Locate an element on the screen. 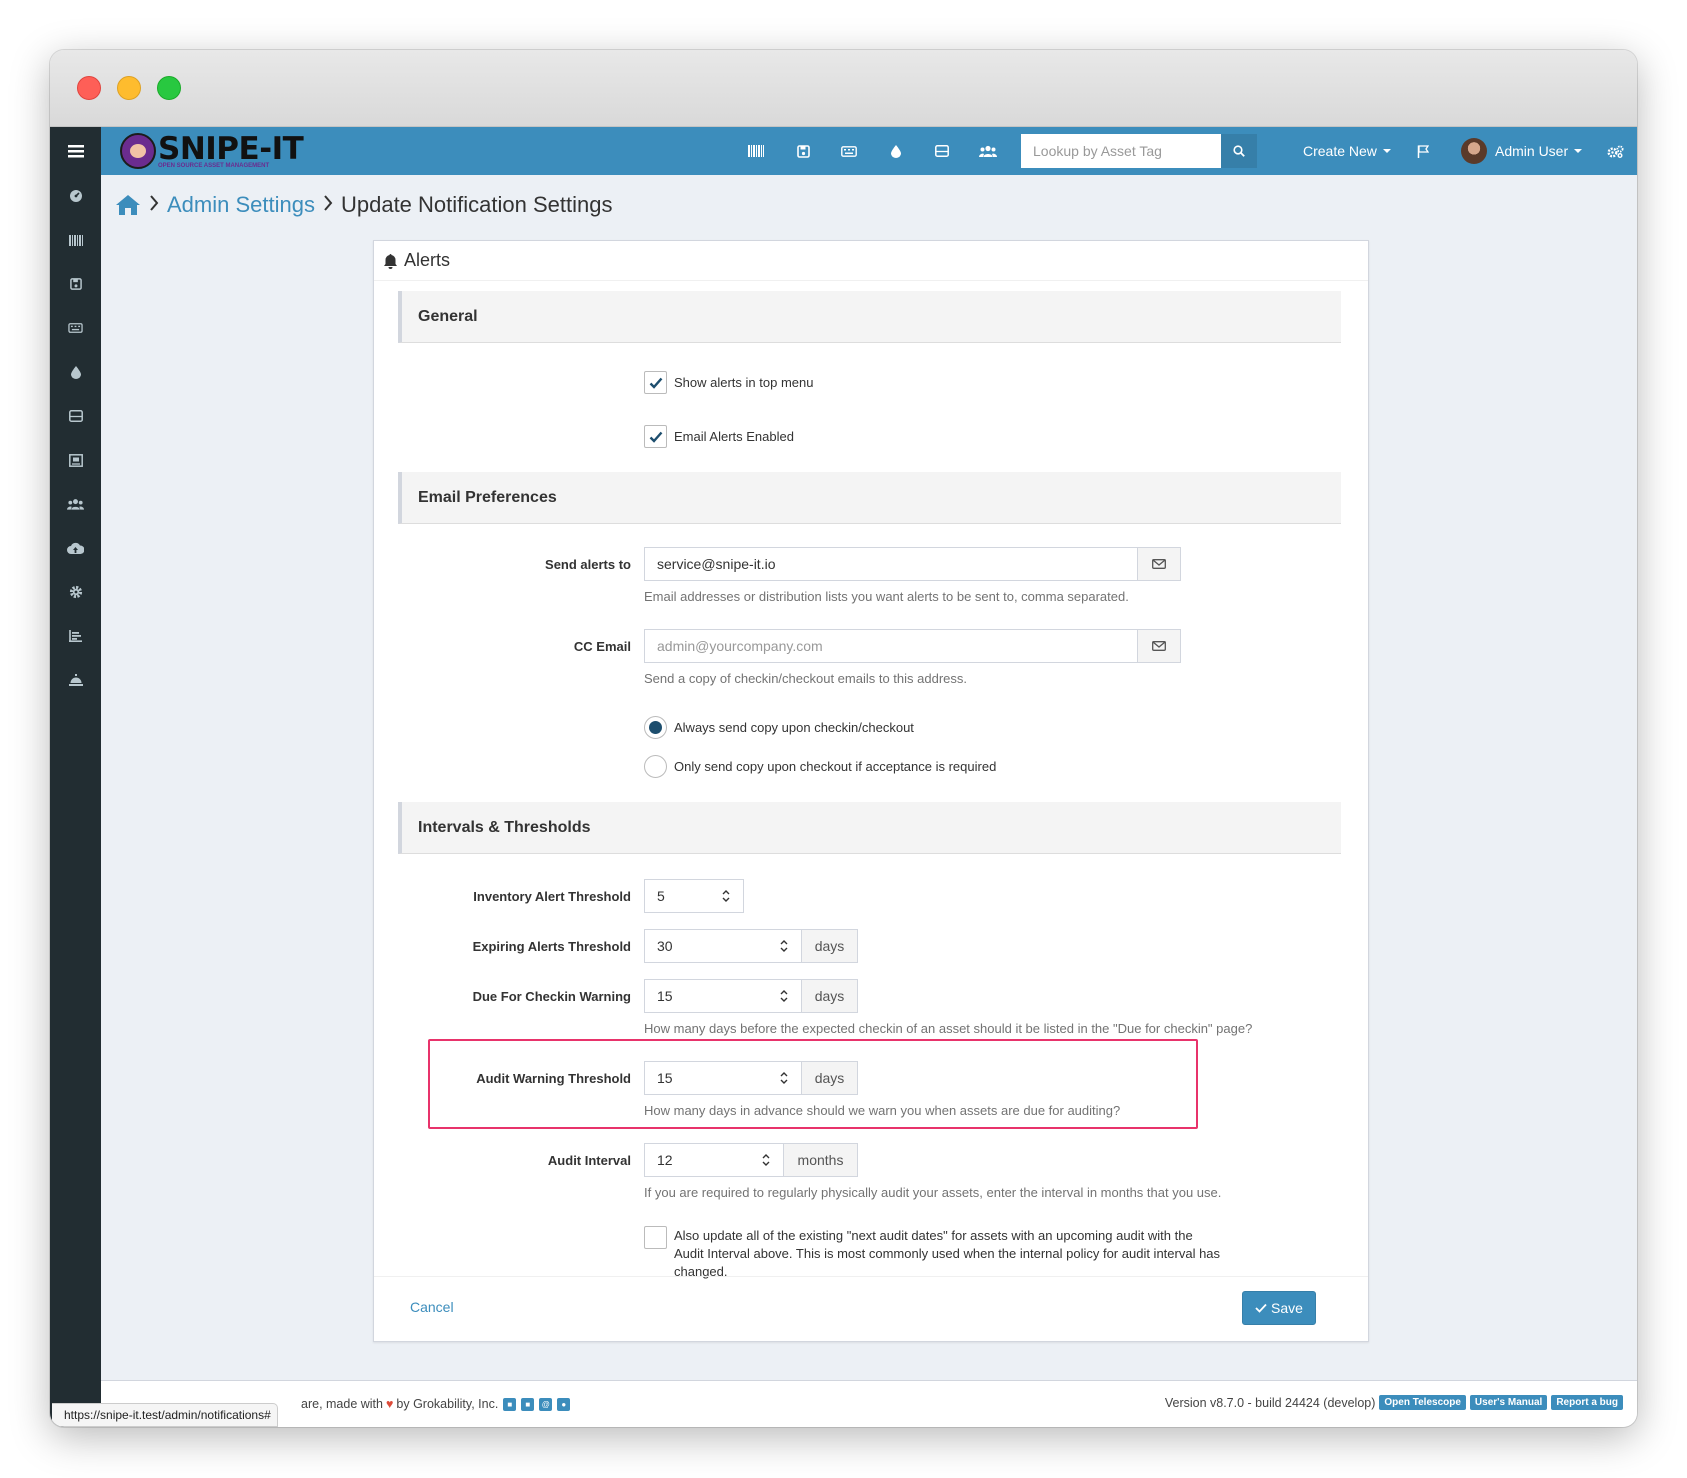 The width and height of the screenshot is (1687, 1478). radio-always-send is located at coordinates (655, 727).